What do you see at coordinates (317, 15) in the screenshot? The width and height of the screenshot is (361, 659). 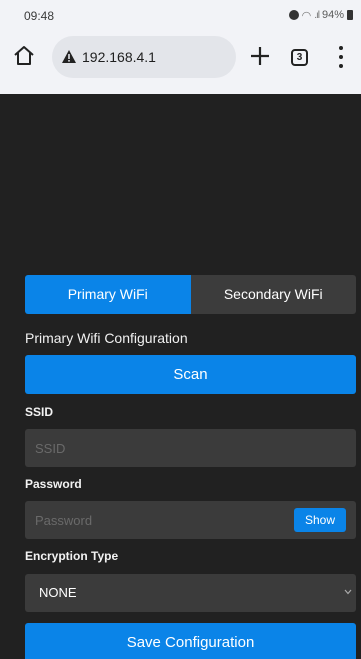 I see `signal-icon: .ıl` at bounding box center [317, 15].